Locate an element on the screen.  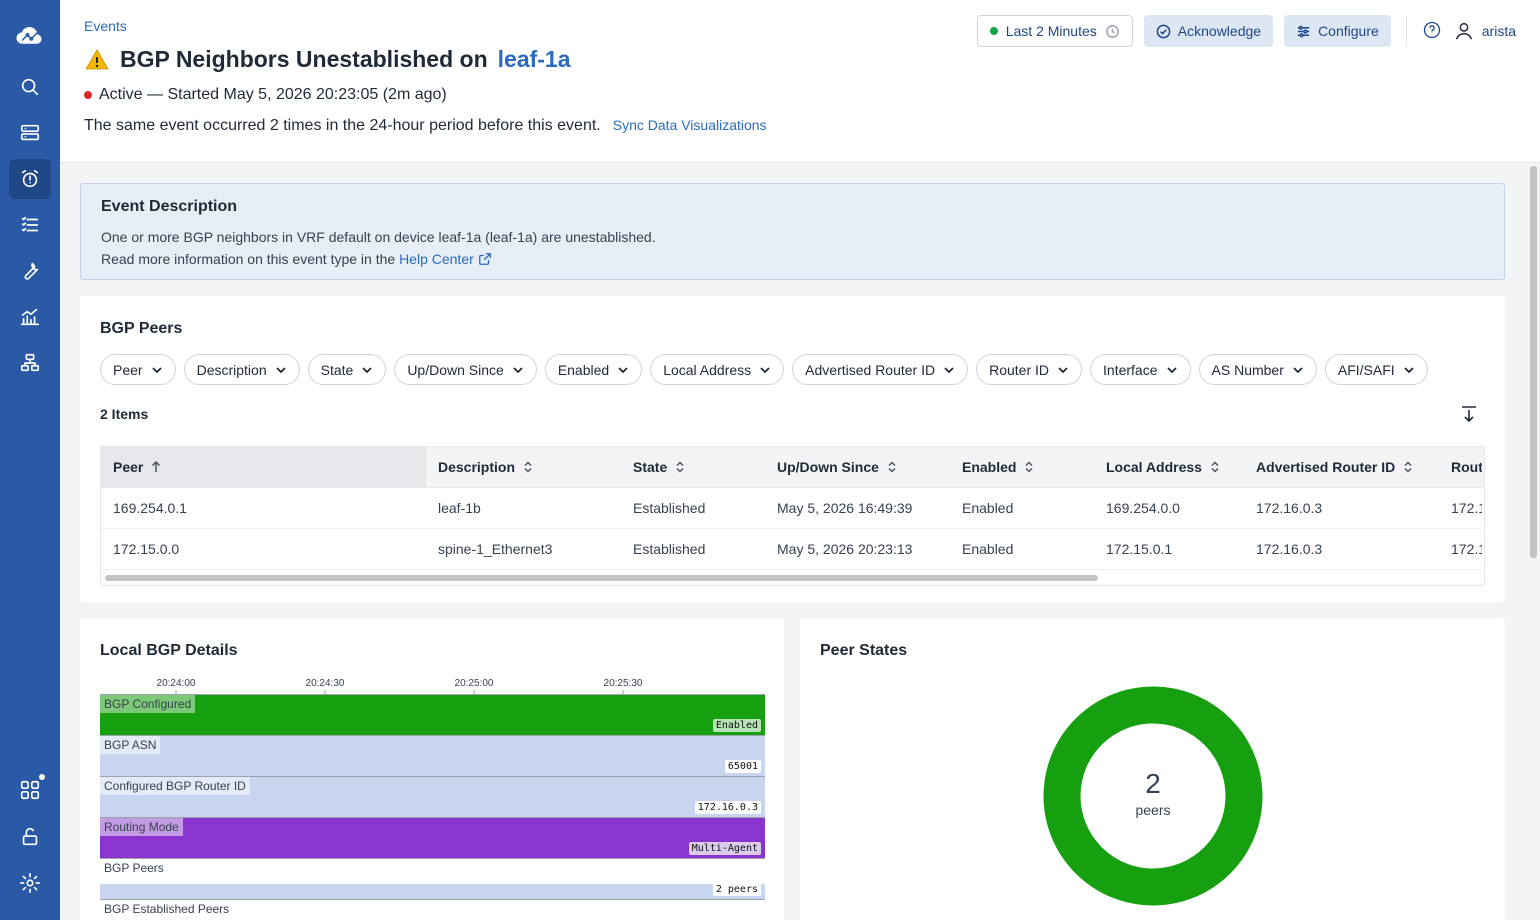
external-link-icon is located at coordinates (484, 259).